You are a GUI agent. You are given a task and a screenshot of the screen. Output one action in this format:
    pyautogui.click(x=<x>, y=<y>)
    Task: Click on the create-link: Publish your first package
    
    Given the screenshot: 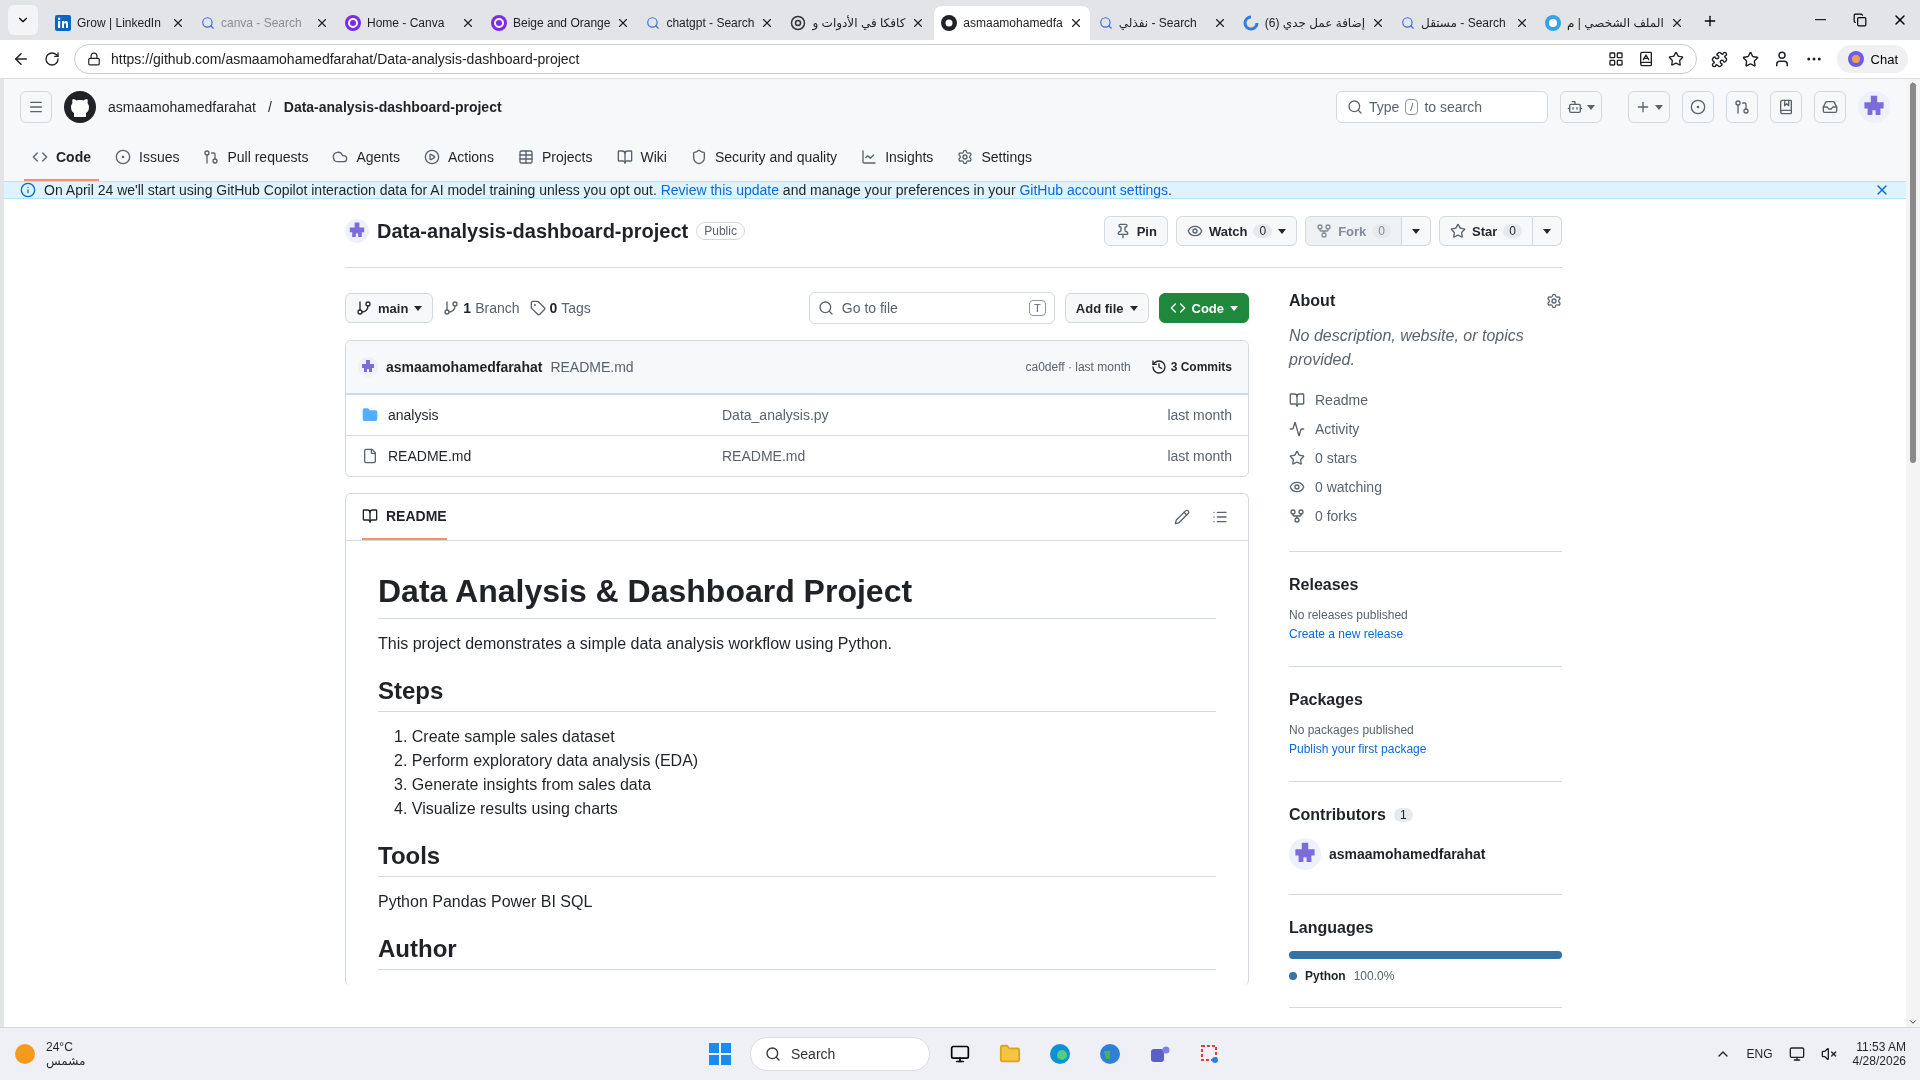 What is the action you would take?
    pyautogui.click(x=1358, y=749)
    